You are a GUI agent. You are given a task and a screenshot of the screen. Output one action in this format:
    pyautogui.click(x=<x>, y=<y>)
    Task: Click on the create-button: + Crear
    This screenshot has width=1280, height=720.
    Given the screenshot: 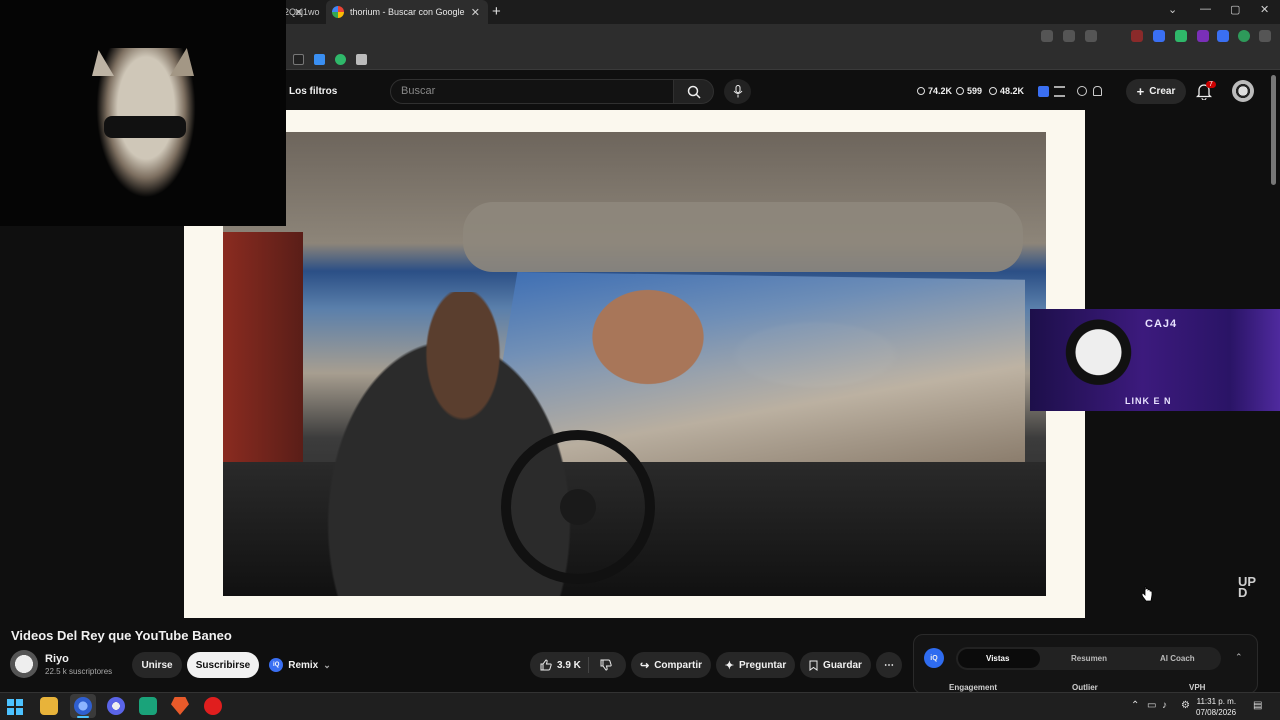 What is the action you would take?
    pyautogui.click(x=1156, y=91)
    